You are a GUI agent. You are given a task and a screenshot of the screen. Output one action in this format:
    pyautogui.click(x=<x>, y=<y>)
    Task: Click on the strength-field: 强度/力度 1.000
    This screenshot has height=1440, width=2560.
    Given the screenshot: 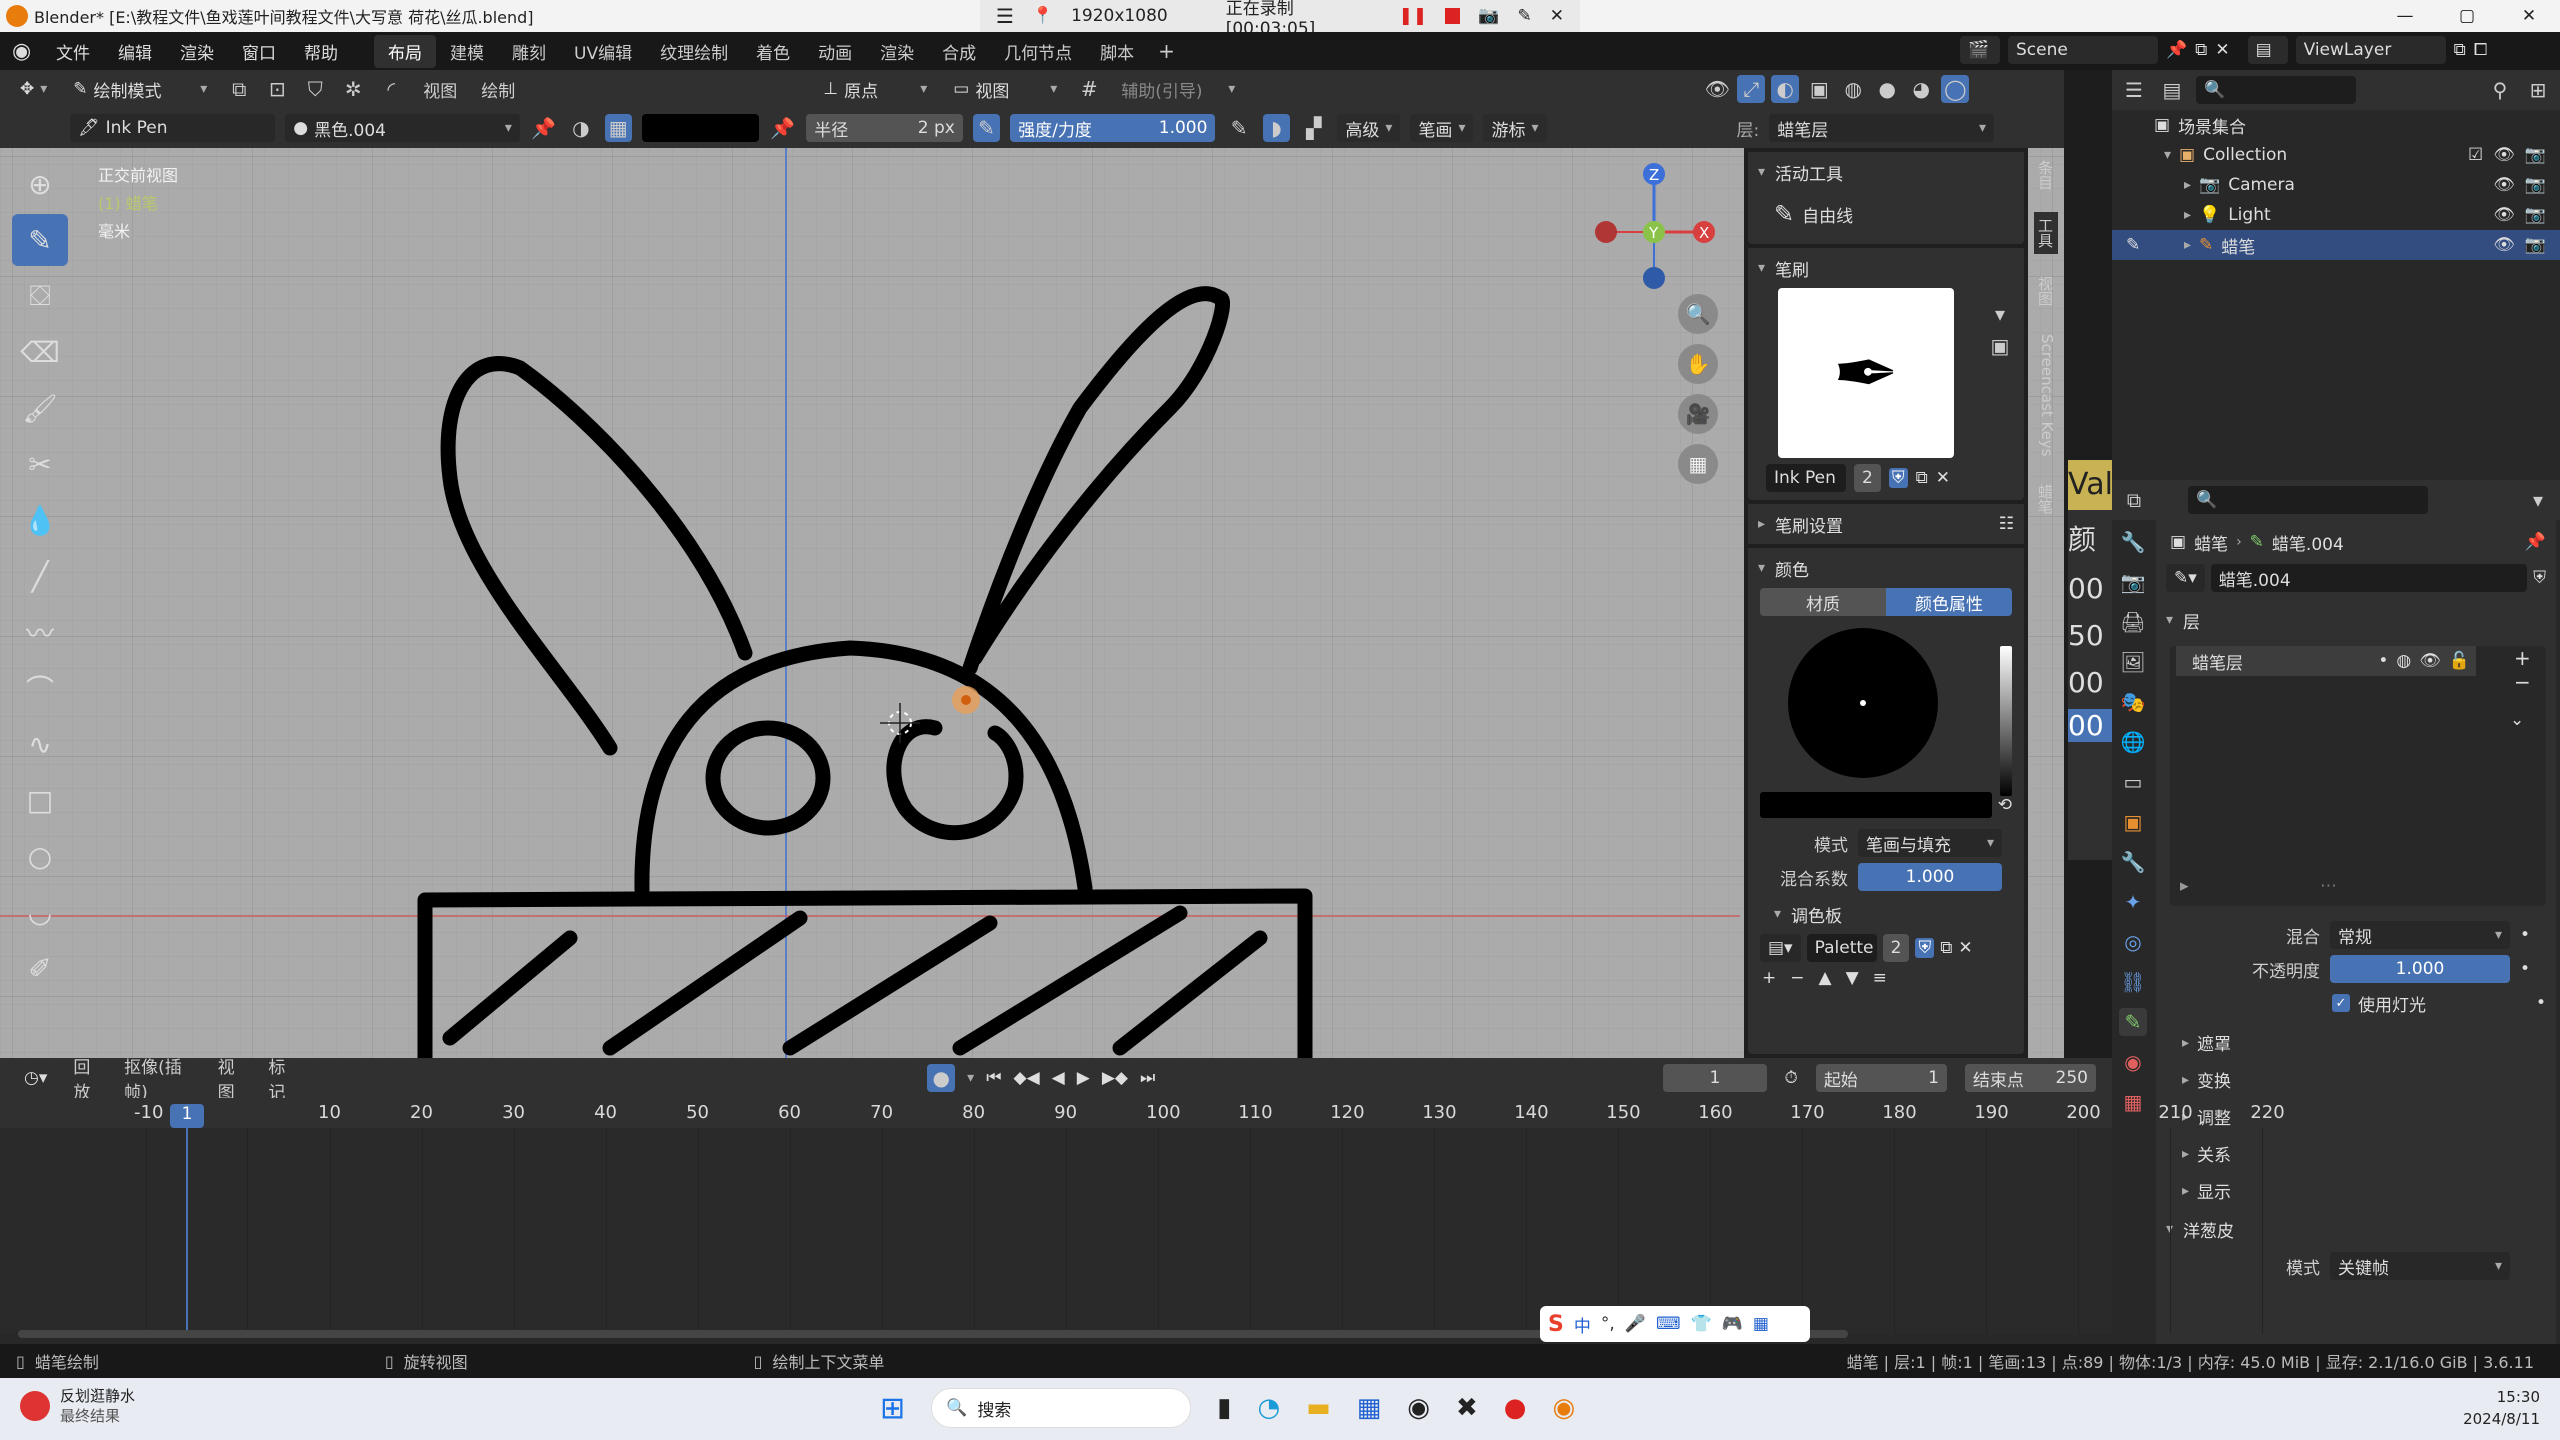 What is the action you would take?
    pyautogui.click(x=1113, y=128)
    